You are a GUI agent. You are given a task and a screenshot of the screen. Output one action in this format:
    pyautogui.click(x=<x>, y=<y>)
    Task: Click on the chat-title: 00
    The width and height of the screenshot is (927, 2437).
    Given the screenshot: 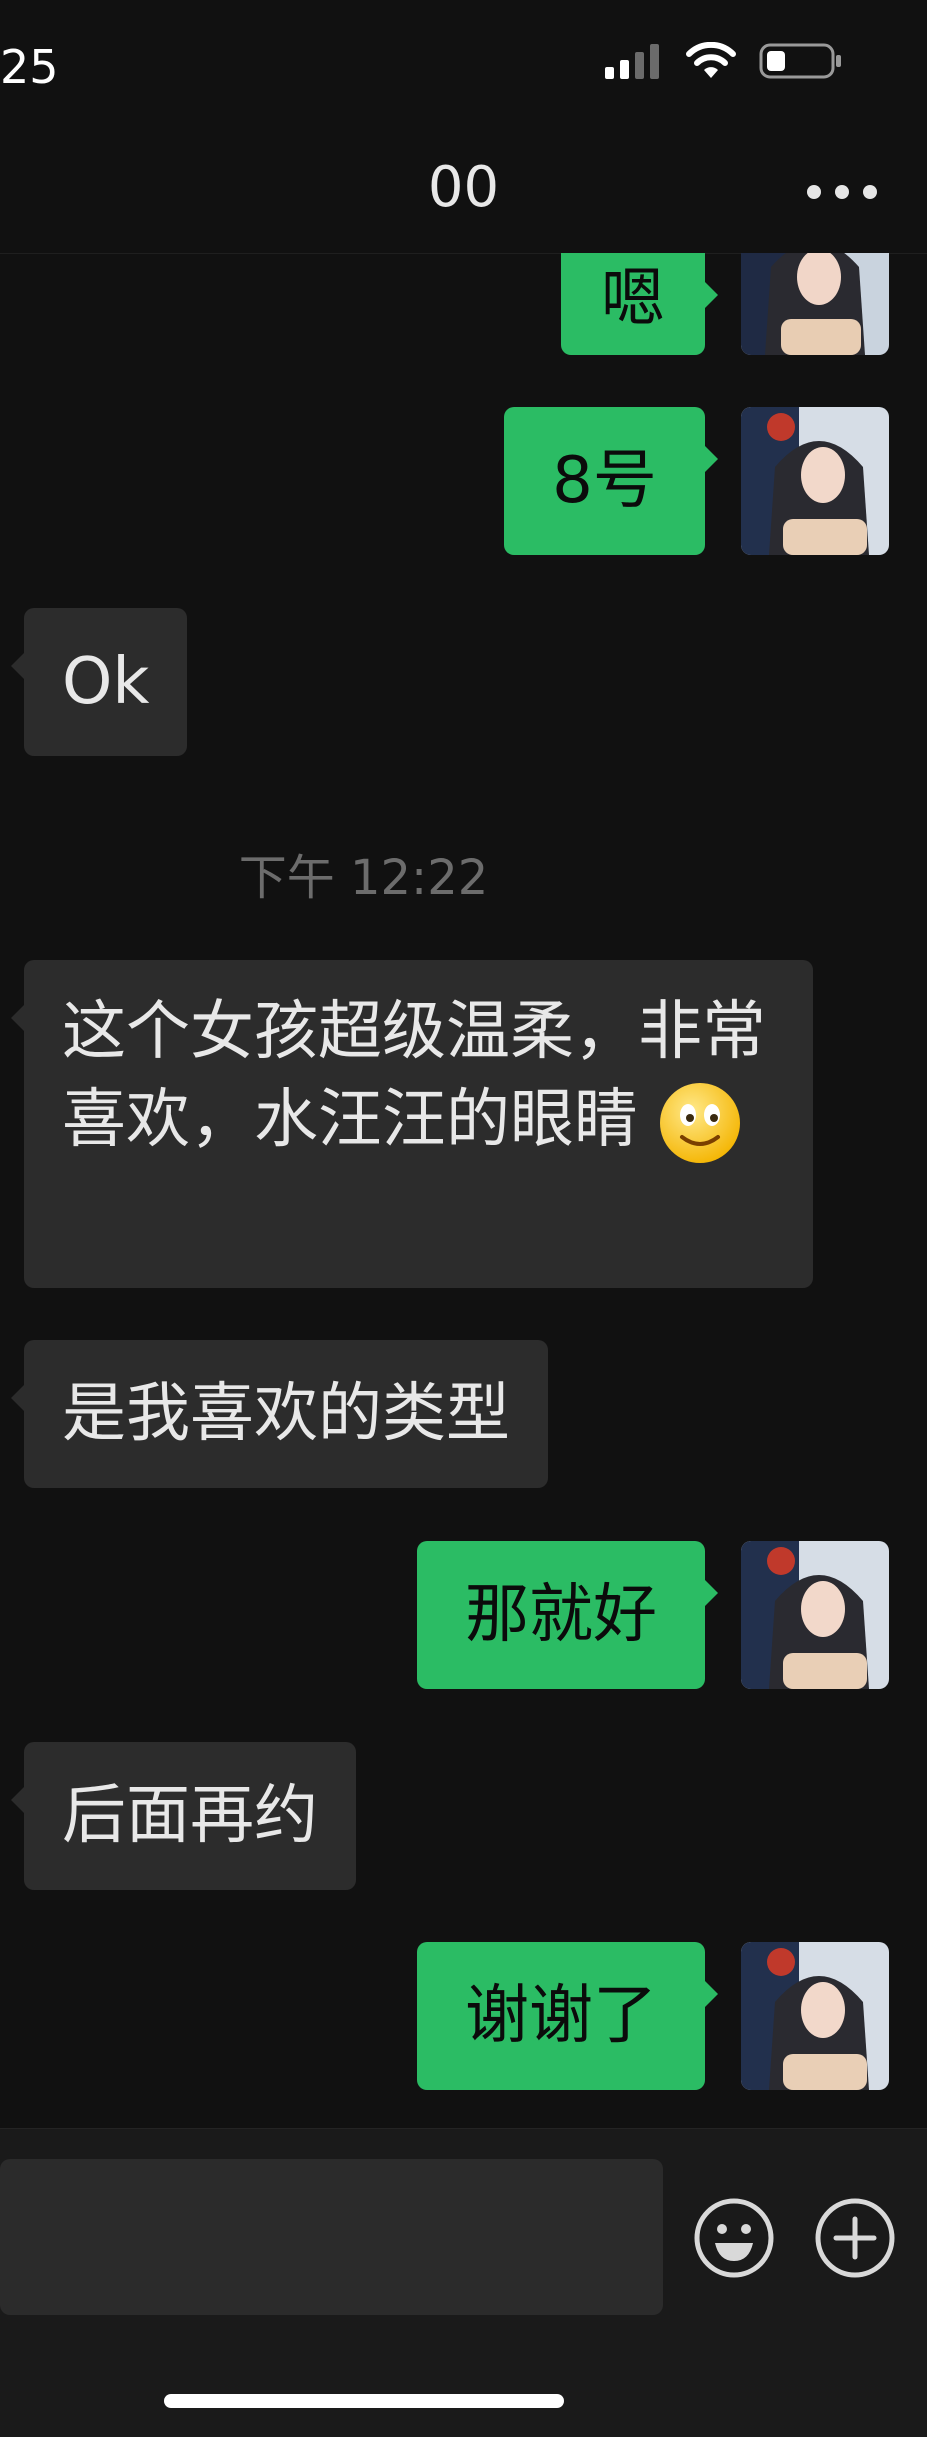 What is the action you would take?
    pyautogui.click(x=463, y=187)
    